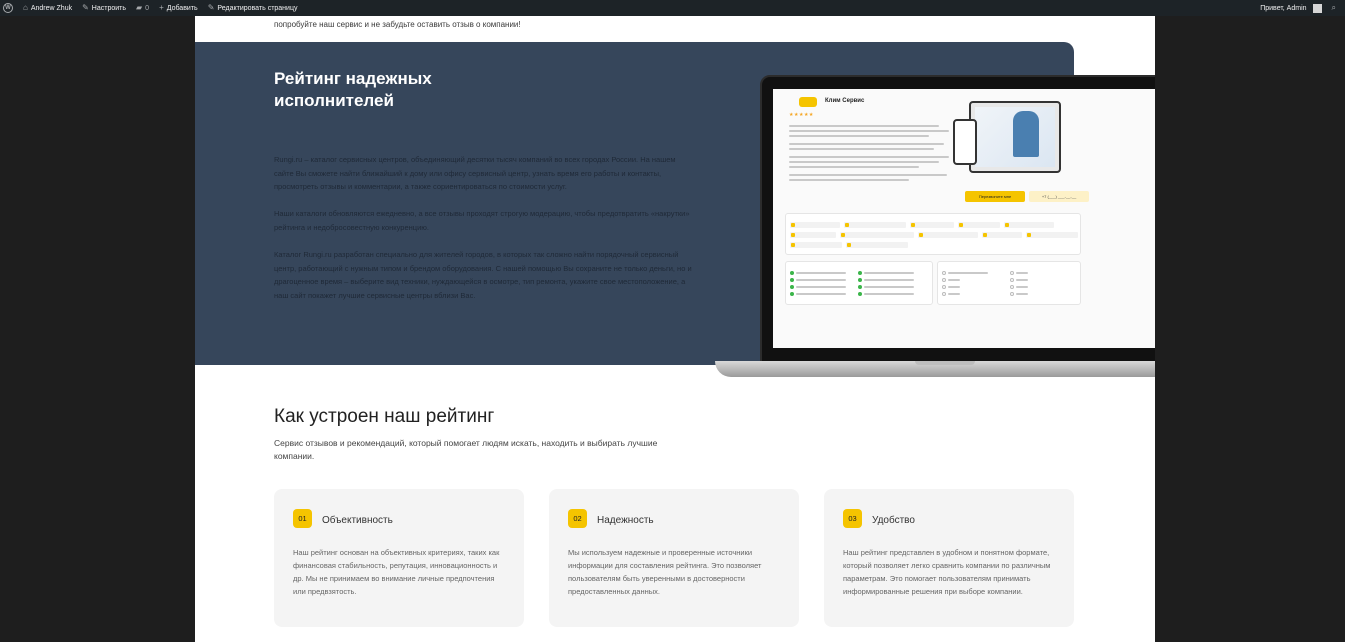 This screenshot has height=642, width=1345. What do you see at coordinates (211, 7) in the screenshot?
I see `pencil-icon: ✎` at bounding box center [211, 7].